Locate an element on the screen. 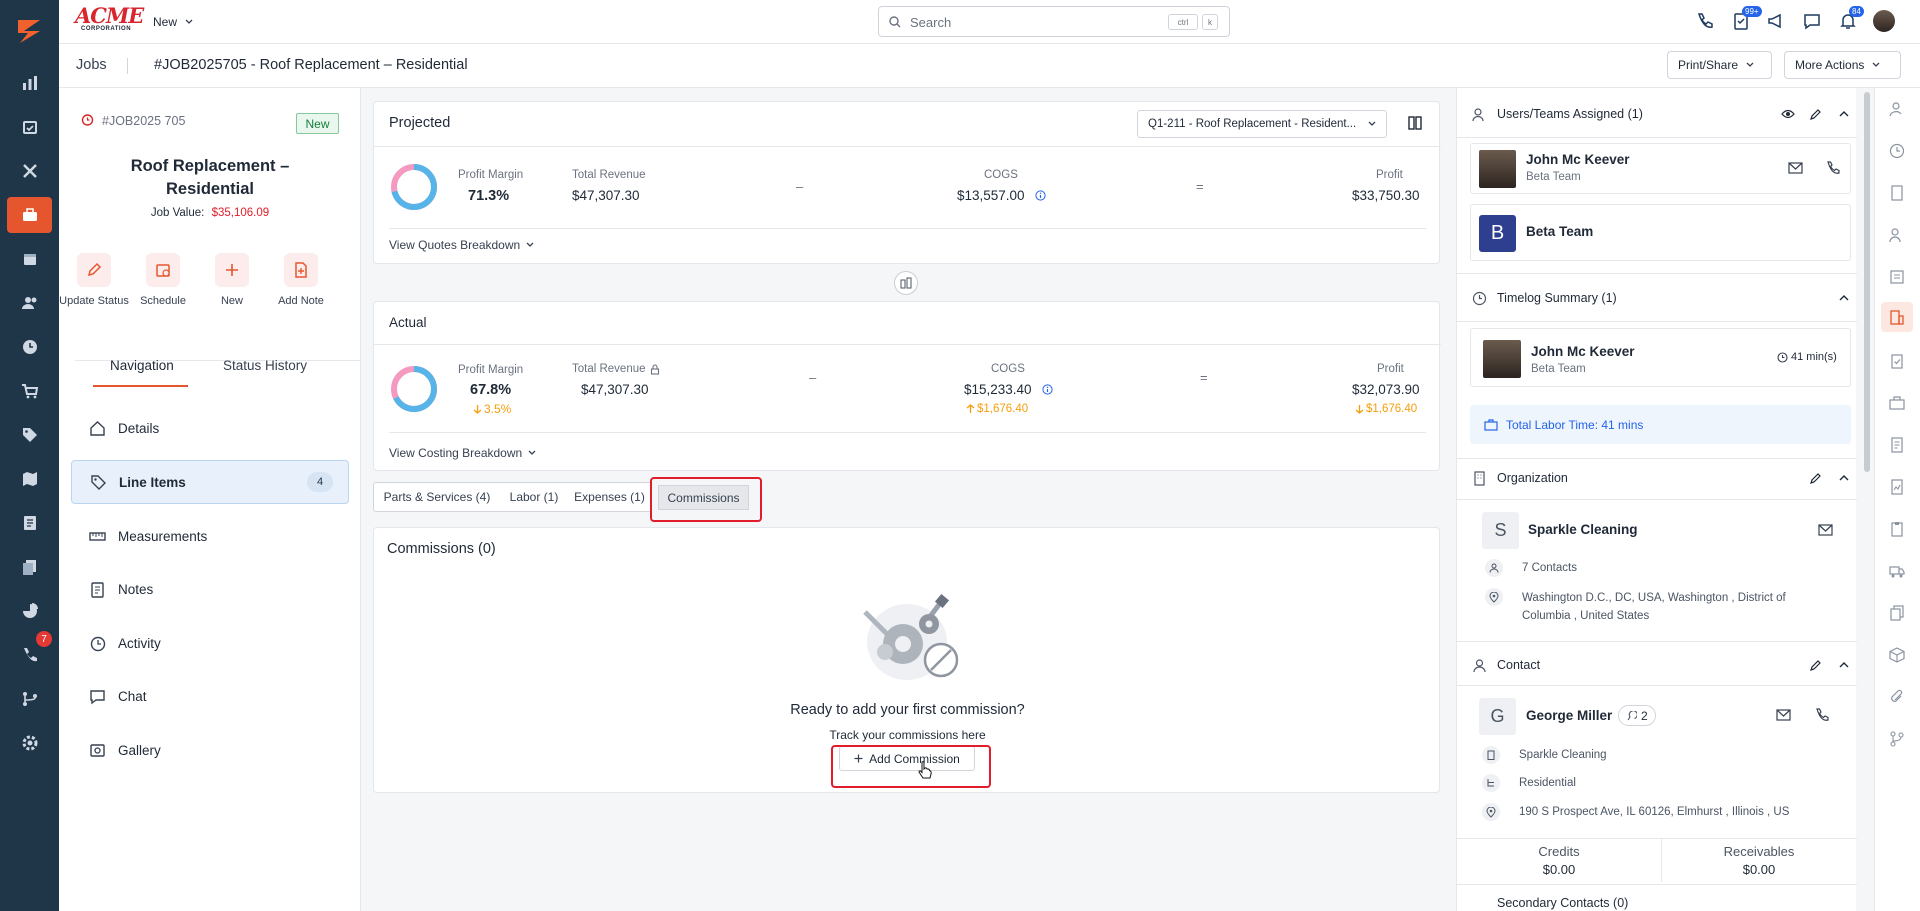 The height and width of the screenshot is (911, 1920). rail-cart-icon is located at coordinates (29, 391).